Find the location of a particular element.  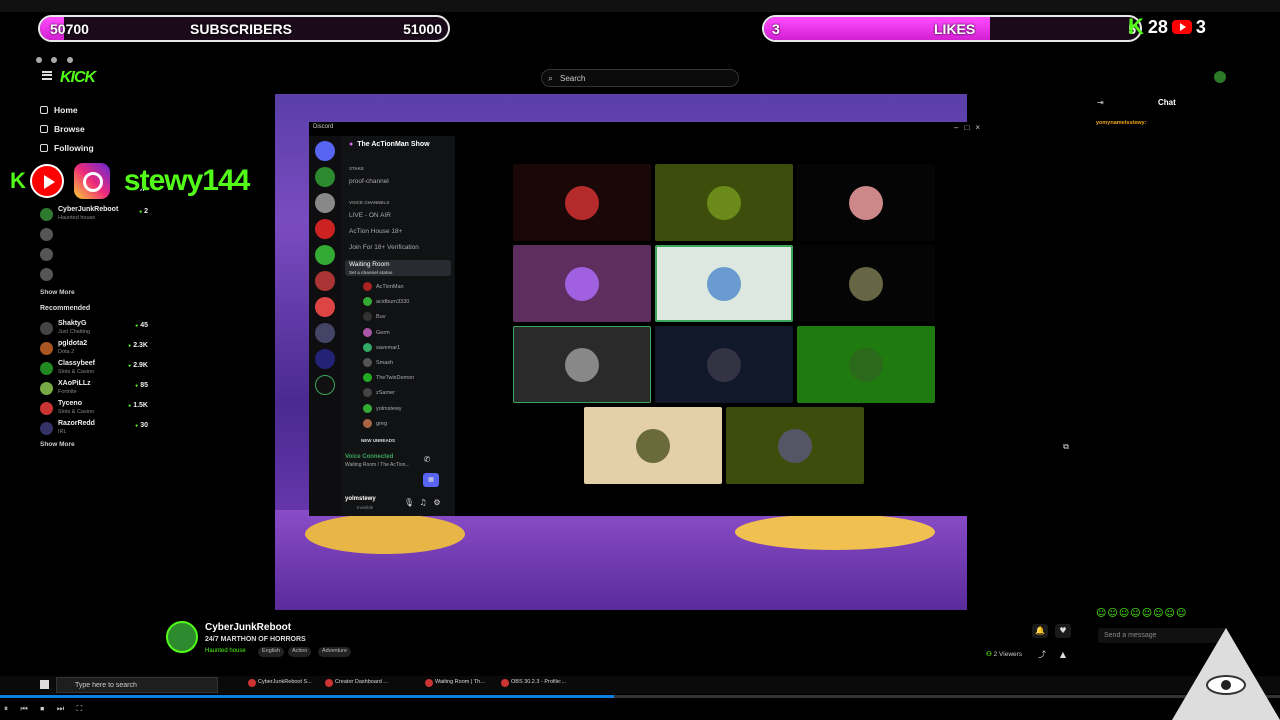

nav-browse: Browse is located at coordinates (100, 128).